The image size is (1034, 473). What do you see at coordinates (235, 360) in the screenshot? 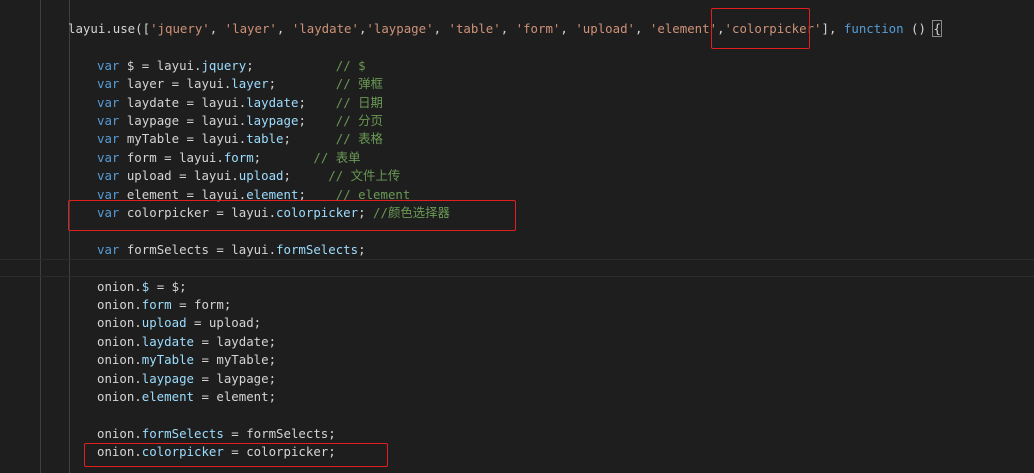
I see `code-token: = myTable;` at bounding box center [235, 360].